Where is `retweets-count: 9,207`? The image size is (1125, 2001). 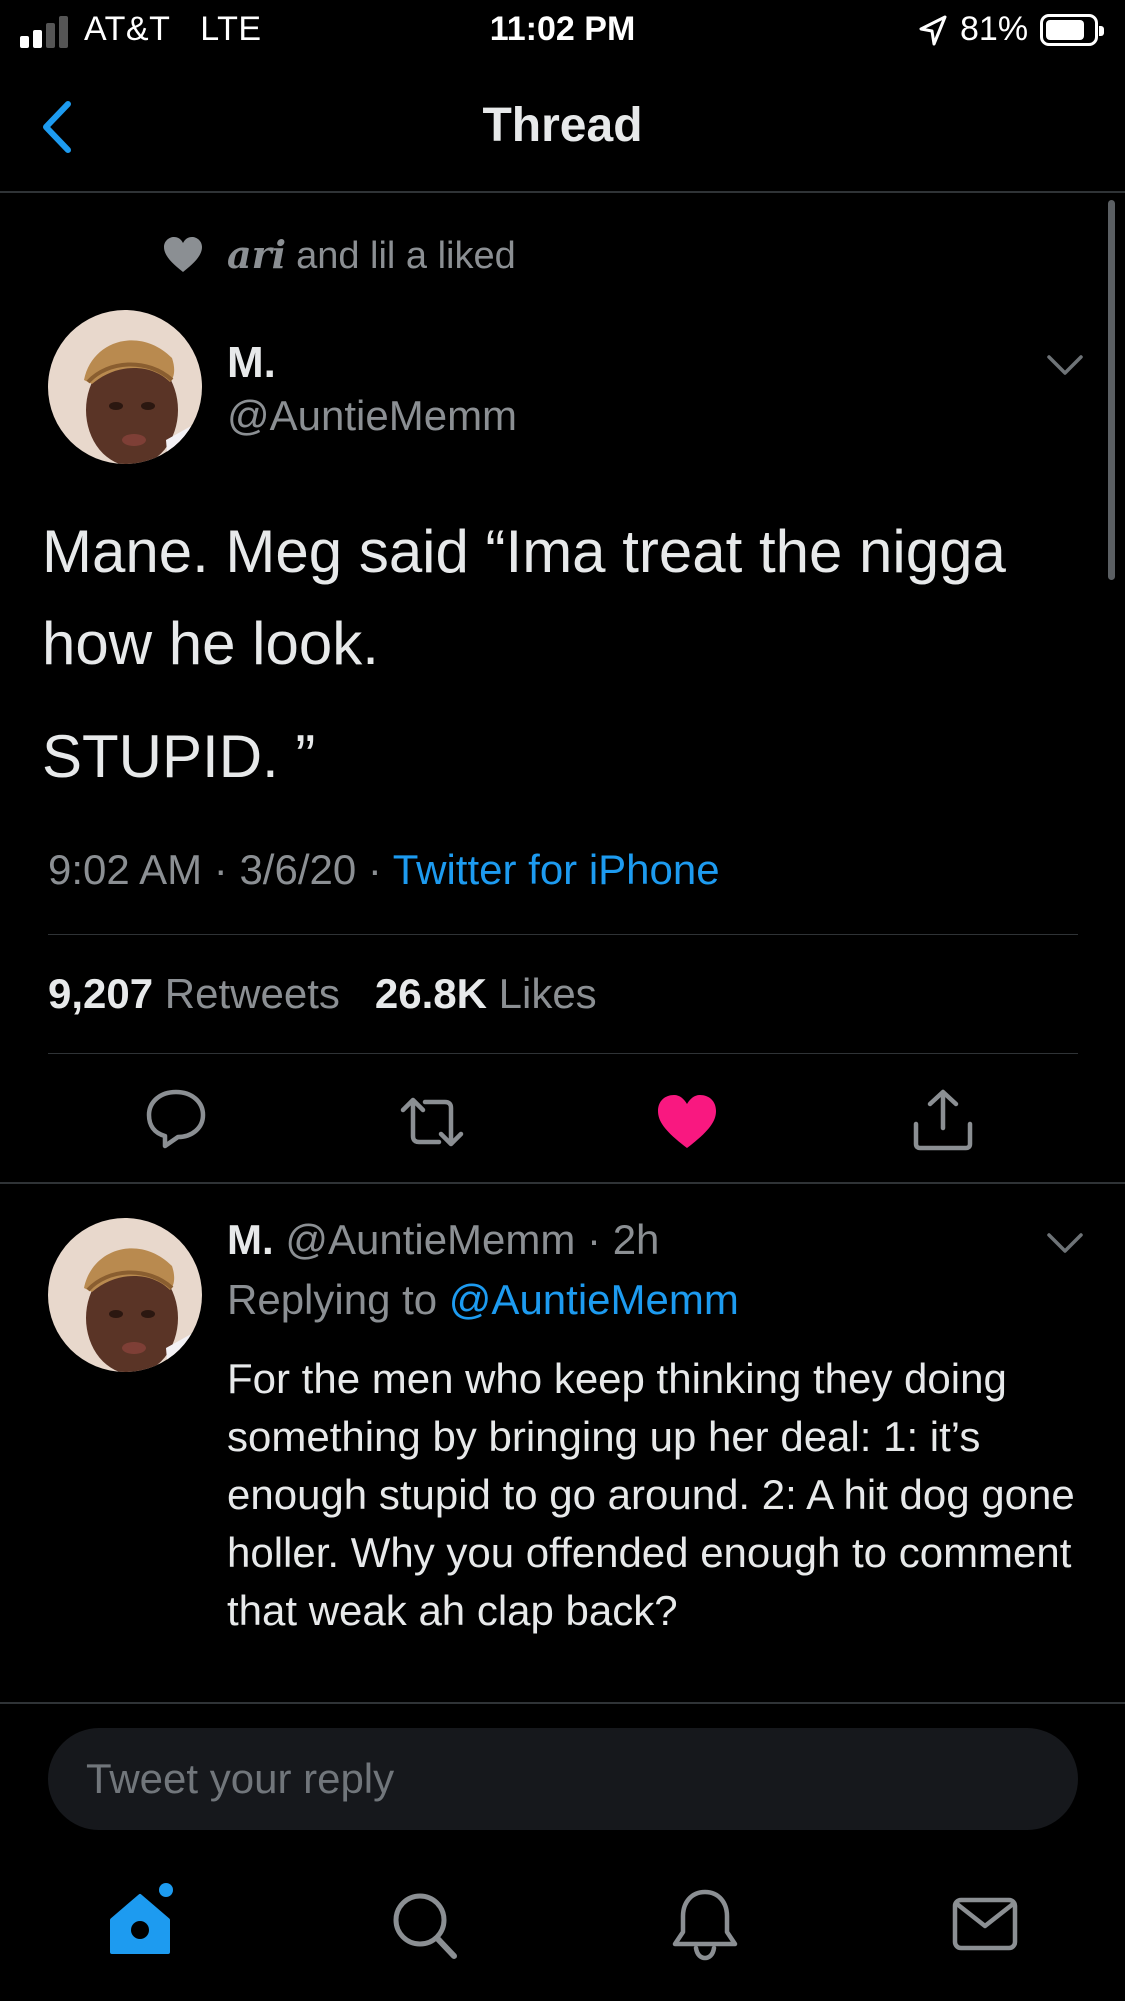
retweets-count: 9,207 is located at coordinates (101, 993).